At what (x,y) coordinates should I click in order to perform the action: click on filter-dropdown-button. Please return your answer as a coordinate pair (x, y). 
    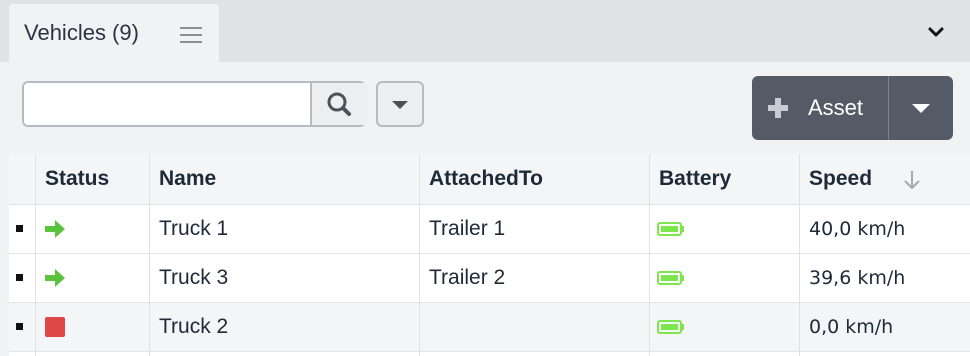
    Looking at the image, I should click on (400, 104).